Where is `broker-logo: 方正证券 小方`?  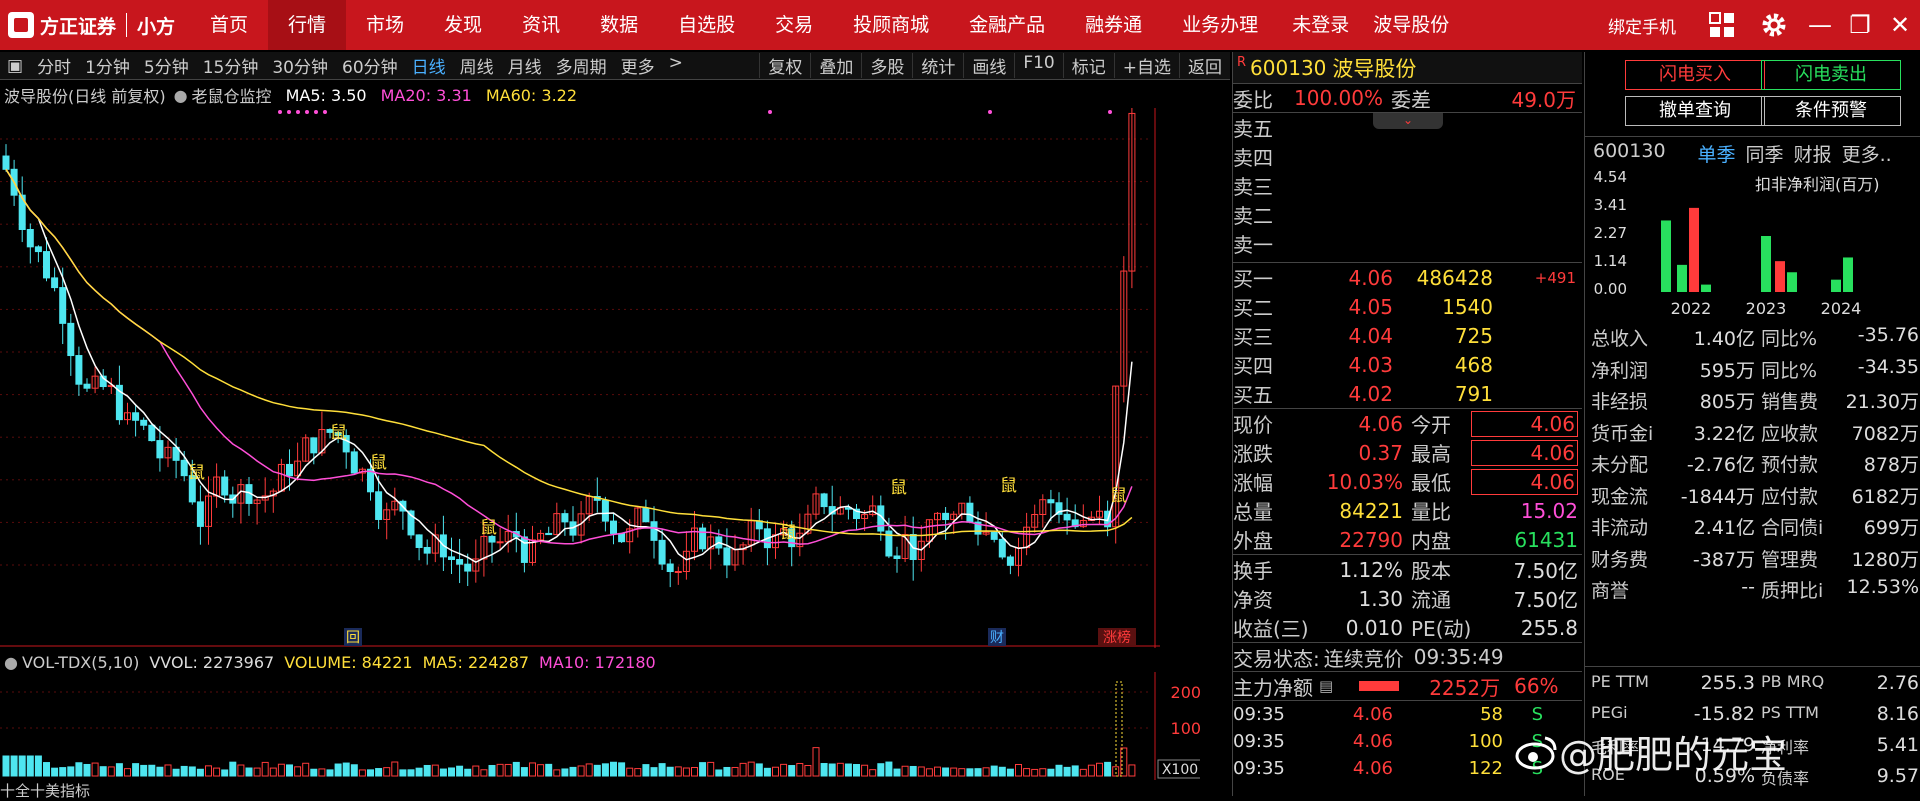 broker-logo: 方正证券 小方 is located at coordinates (95, 25).